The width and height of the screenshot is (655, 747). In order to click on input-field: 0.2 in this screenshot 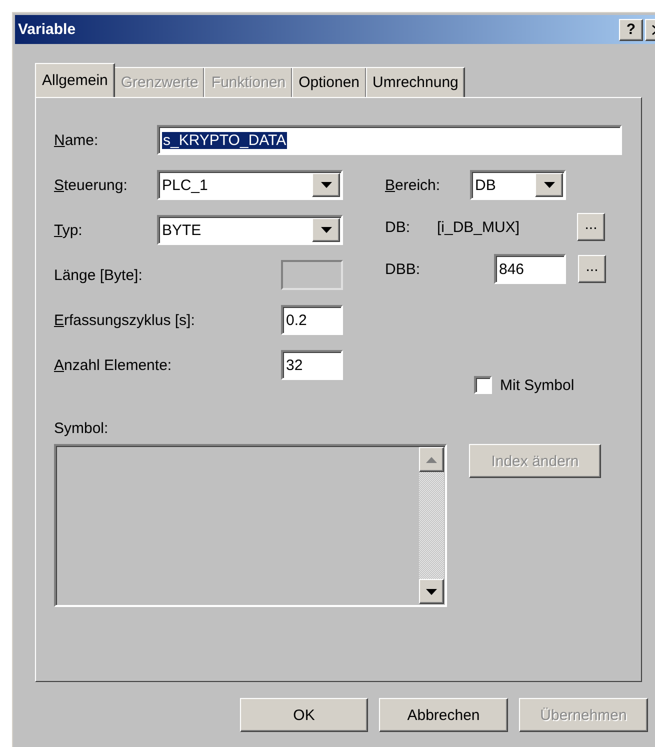, I will do `click(312, 320)`.